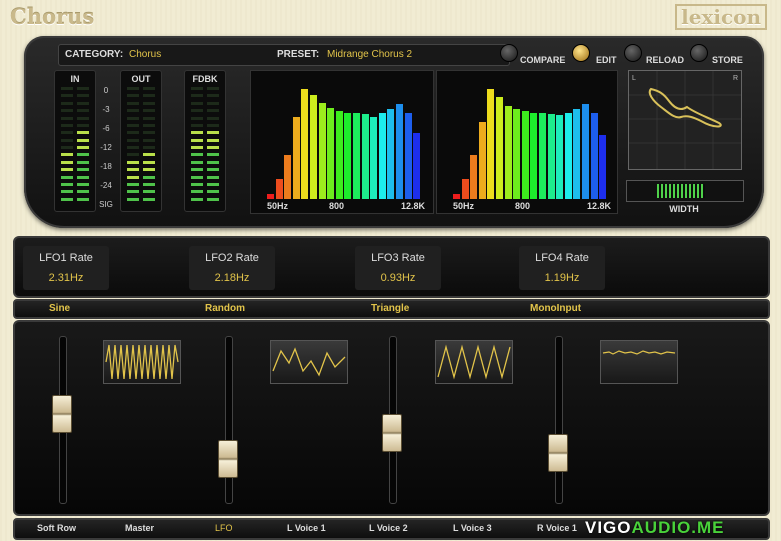  What do you see at coordinates (388, 528) in the screenshot?
I see `tab-l-voice-2: L Voice 2` at bounding box center [388, 528].